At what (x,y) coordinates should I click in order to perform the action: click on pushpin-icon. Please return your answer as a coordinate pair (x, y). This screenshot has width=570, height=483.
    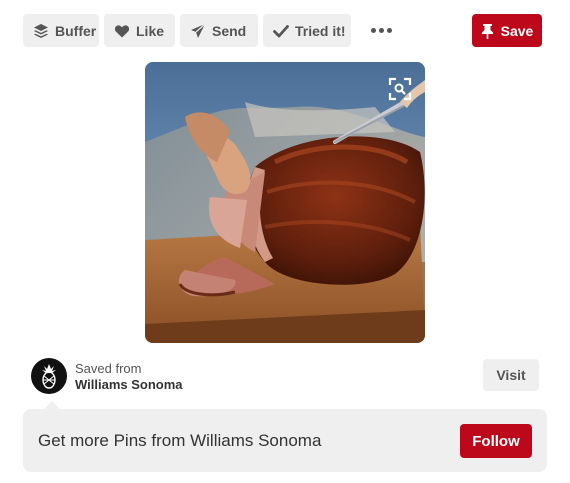
    Looking at the image, I should click on (487, 31).